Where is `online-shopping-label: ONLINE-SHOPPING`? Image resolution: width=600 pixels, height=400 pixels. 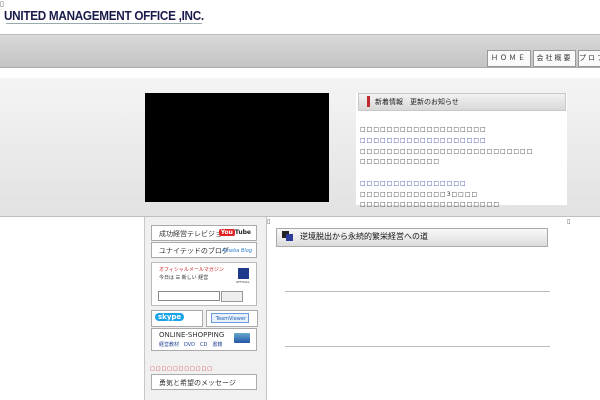
online-shopping-label: ONLINE-SHOPPING is located at coordinates (192, 335).